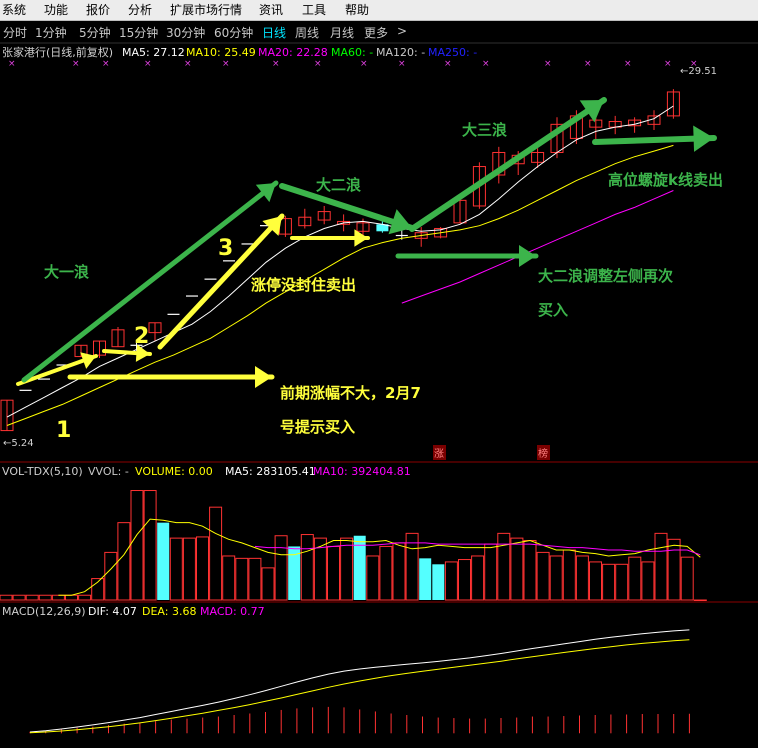  Describe the element at coordinates (66, 272) in the screenshot. I see `wave1-label: 大一浪` at that location.